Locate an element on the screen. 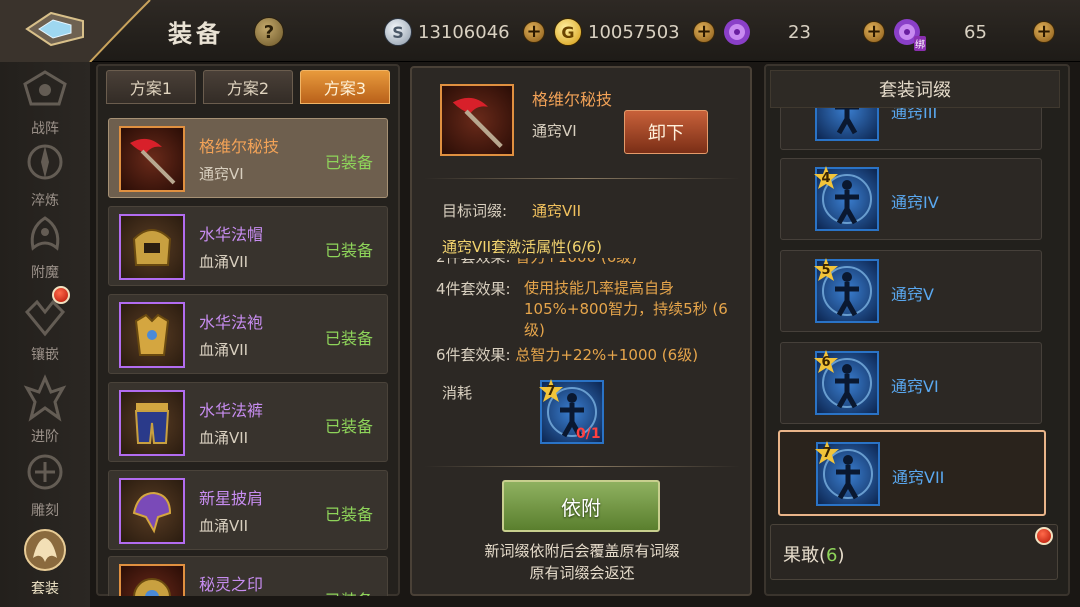 This screenshot has width=1080, height=607. suffix-scroll-icon: 6 is located at coordinates (846, 382).